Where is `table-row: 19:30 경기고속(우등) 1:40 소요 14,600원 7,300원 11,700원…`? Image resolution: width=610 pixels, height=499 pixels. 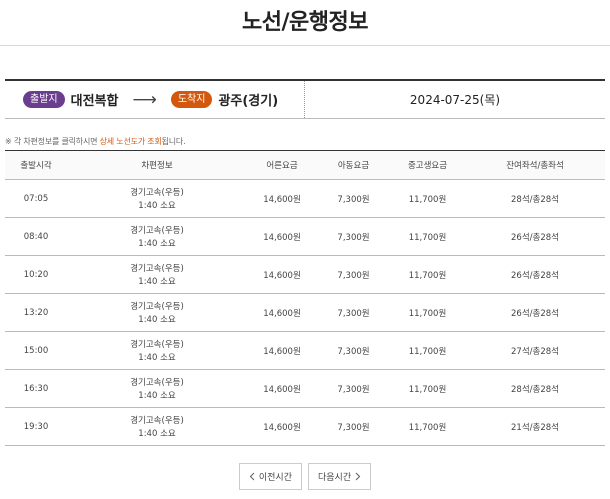
table-row: 19:30 경기고속(우등) 1:40 소요 14,600원 7,300원 11,700원… is located at coordinates (305, 427).